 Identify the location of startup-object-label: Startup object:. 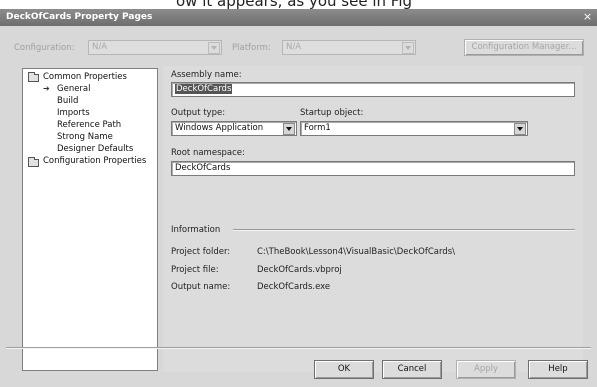
(332, 113).